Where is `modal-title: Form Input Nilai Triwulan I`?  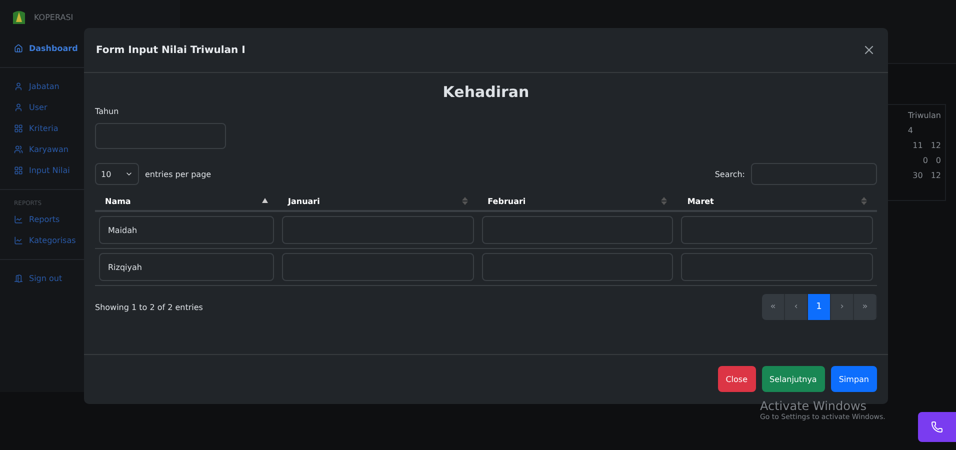 modal-title: Form Input Nilai Triwulan I is located at coordinates (171, 50).